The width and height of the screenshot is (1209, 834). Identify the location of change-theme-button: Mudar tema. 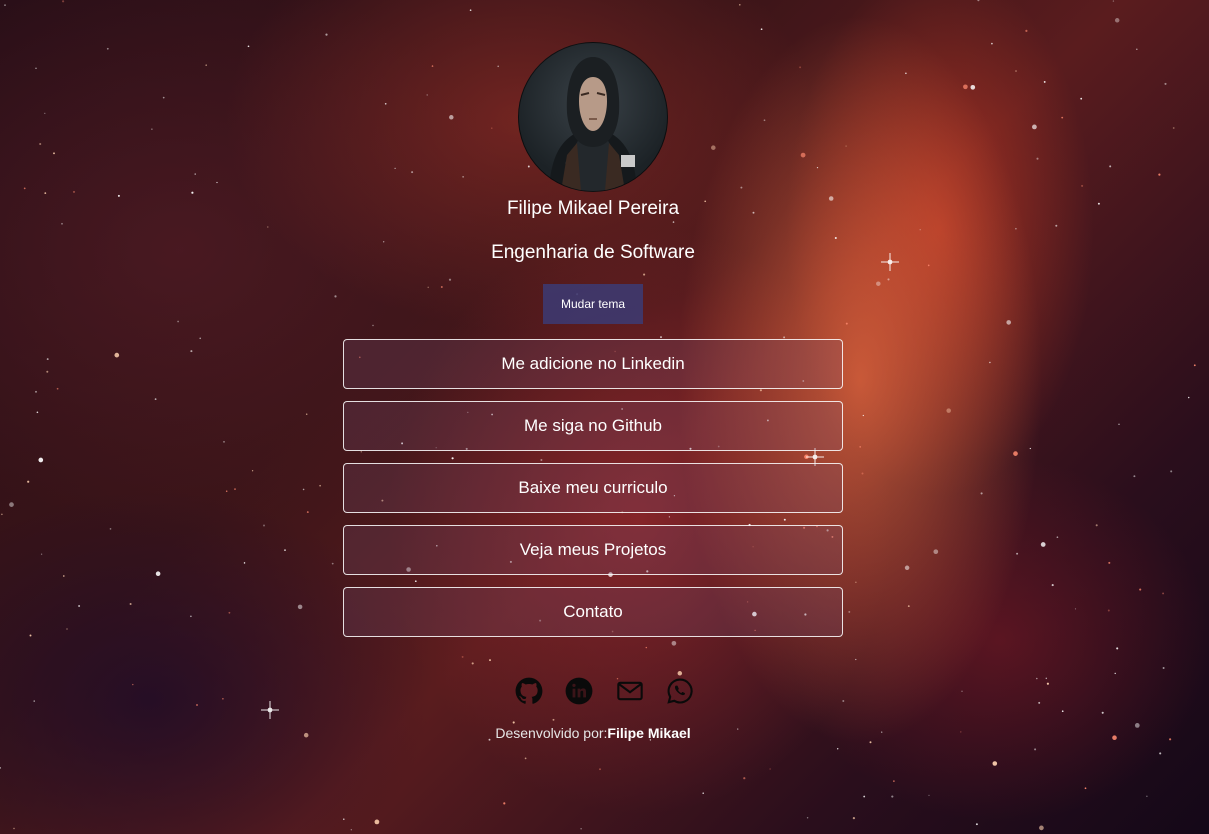
(593, 304).